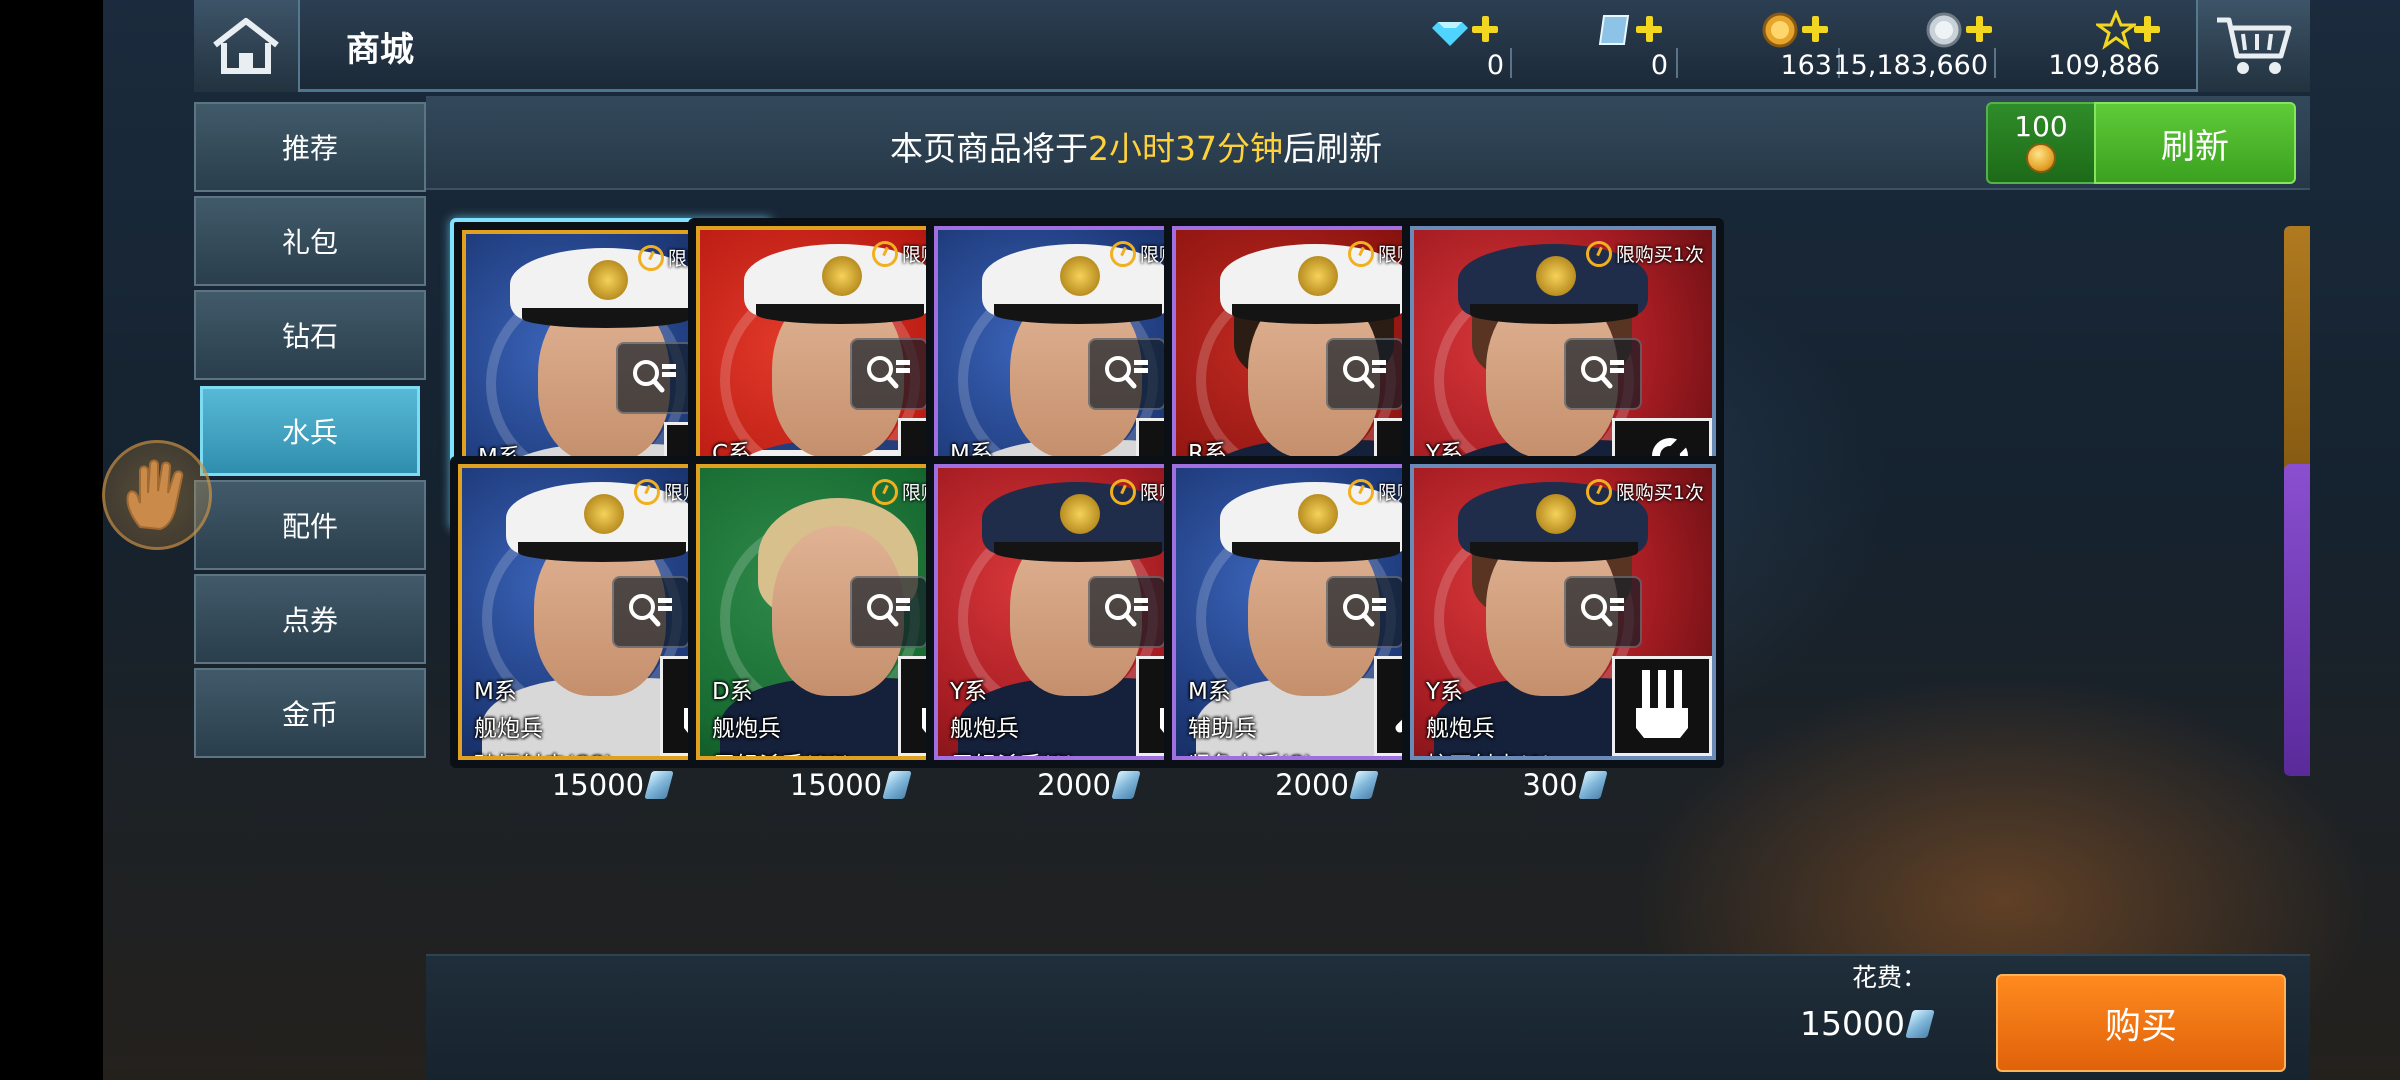  I want to click on buy-button: 购买, so click(2141, 1023).